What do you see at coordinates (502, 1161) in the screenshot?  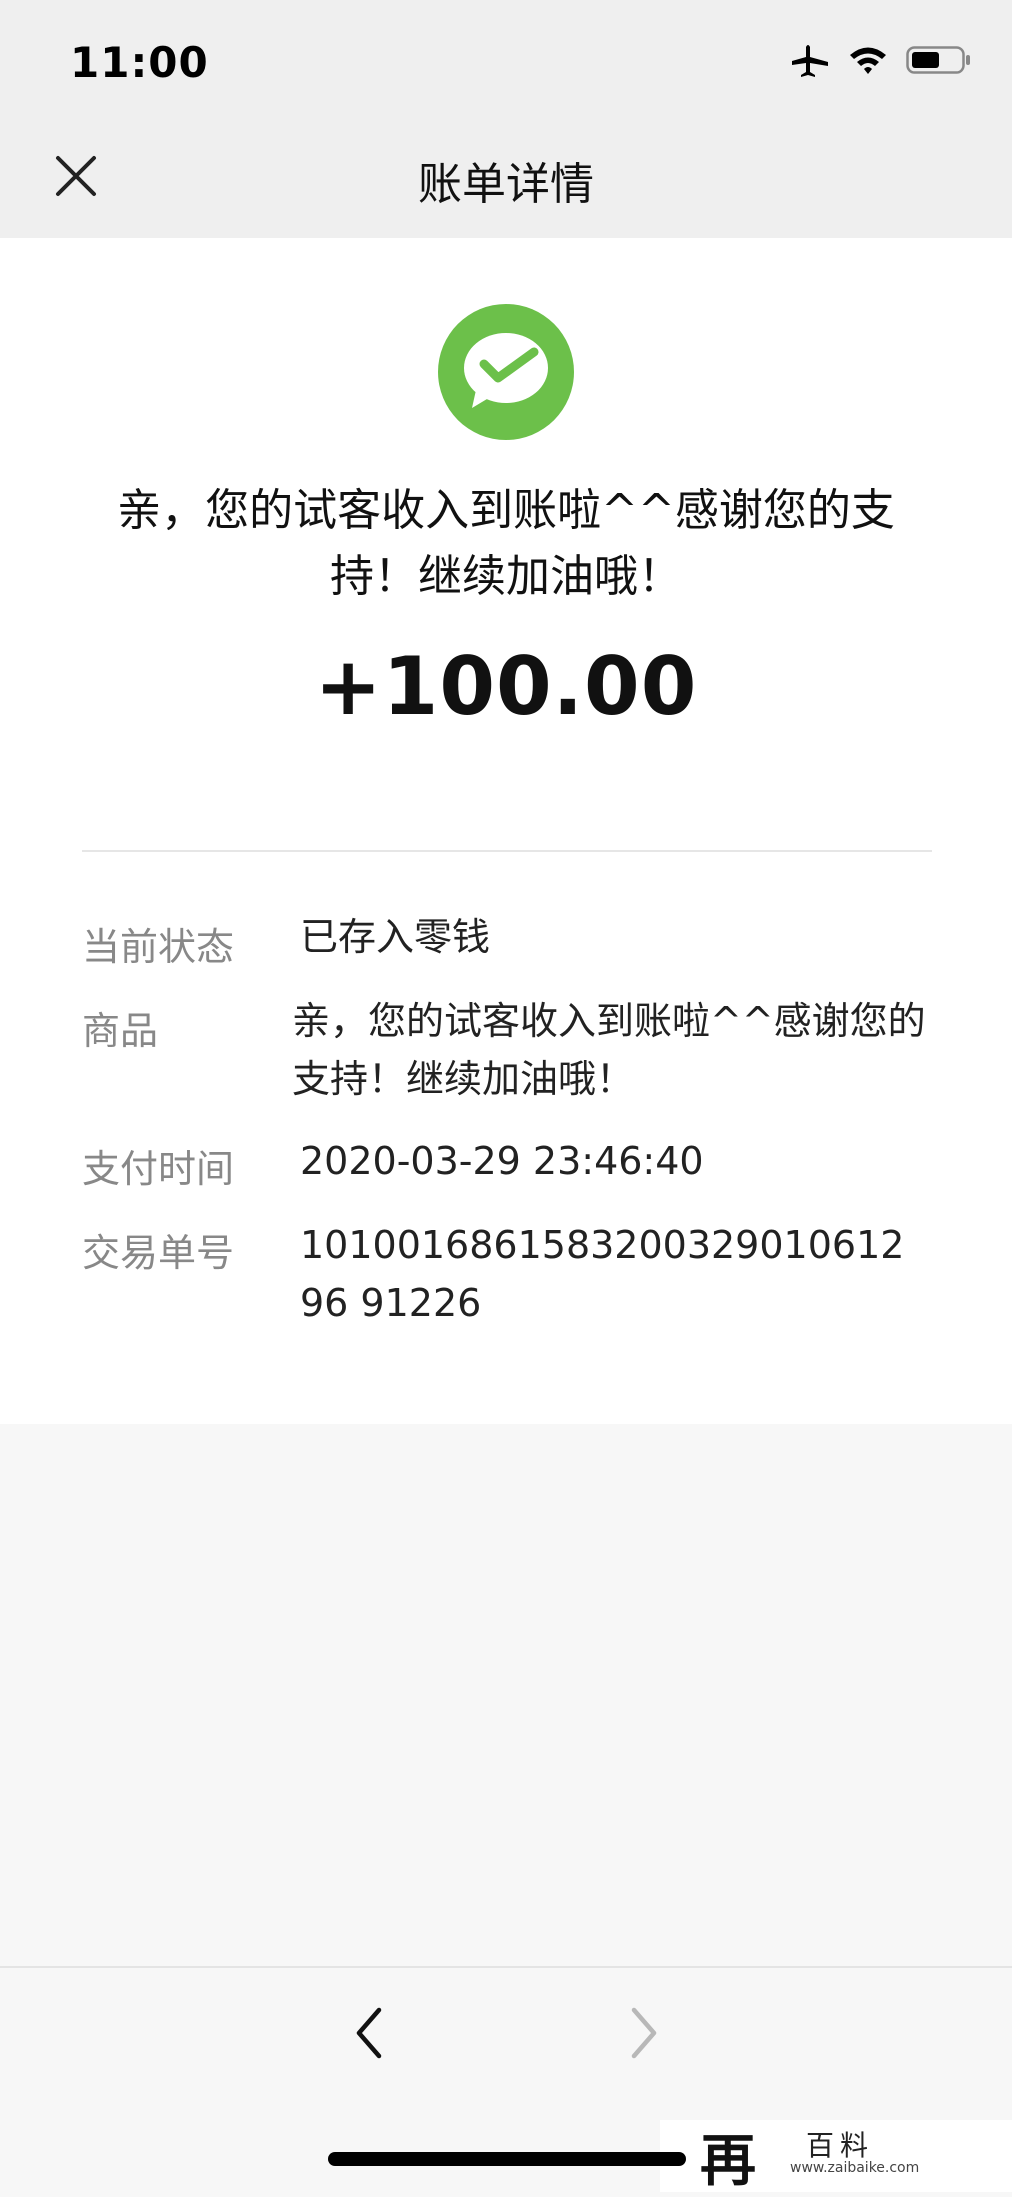 I see `payment-time-value: 2020-03-29 23:46:40` at bounding box center [502, 1161].